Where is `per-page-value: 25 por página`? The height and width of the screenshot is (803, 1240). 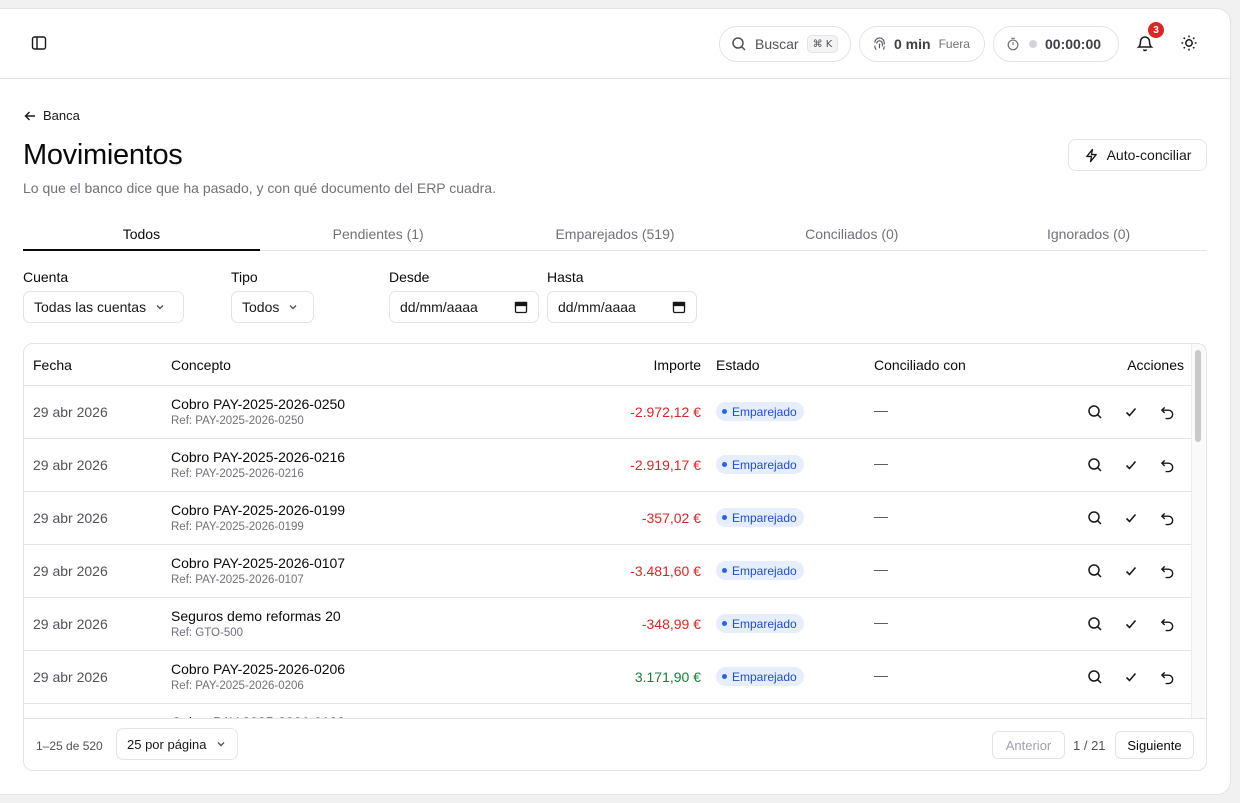
per-page-value: 25 por página is located at coordinates (167, 744).